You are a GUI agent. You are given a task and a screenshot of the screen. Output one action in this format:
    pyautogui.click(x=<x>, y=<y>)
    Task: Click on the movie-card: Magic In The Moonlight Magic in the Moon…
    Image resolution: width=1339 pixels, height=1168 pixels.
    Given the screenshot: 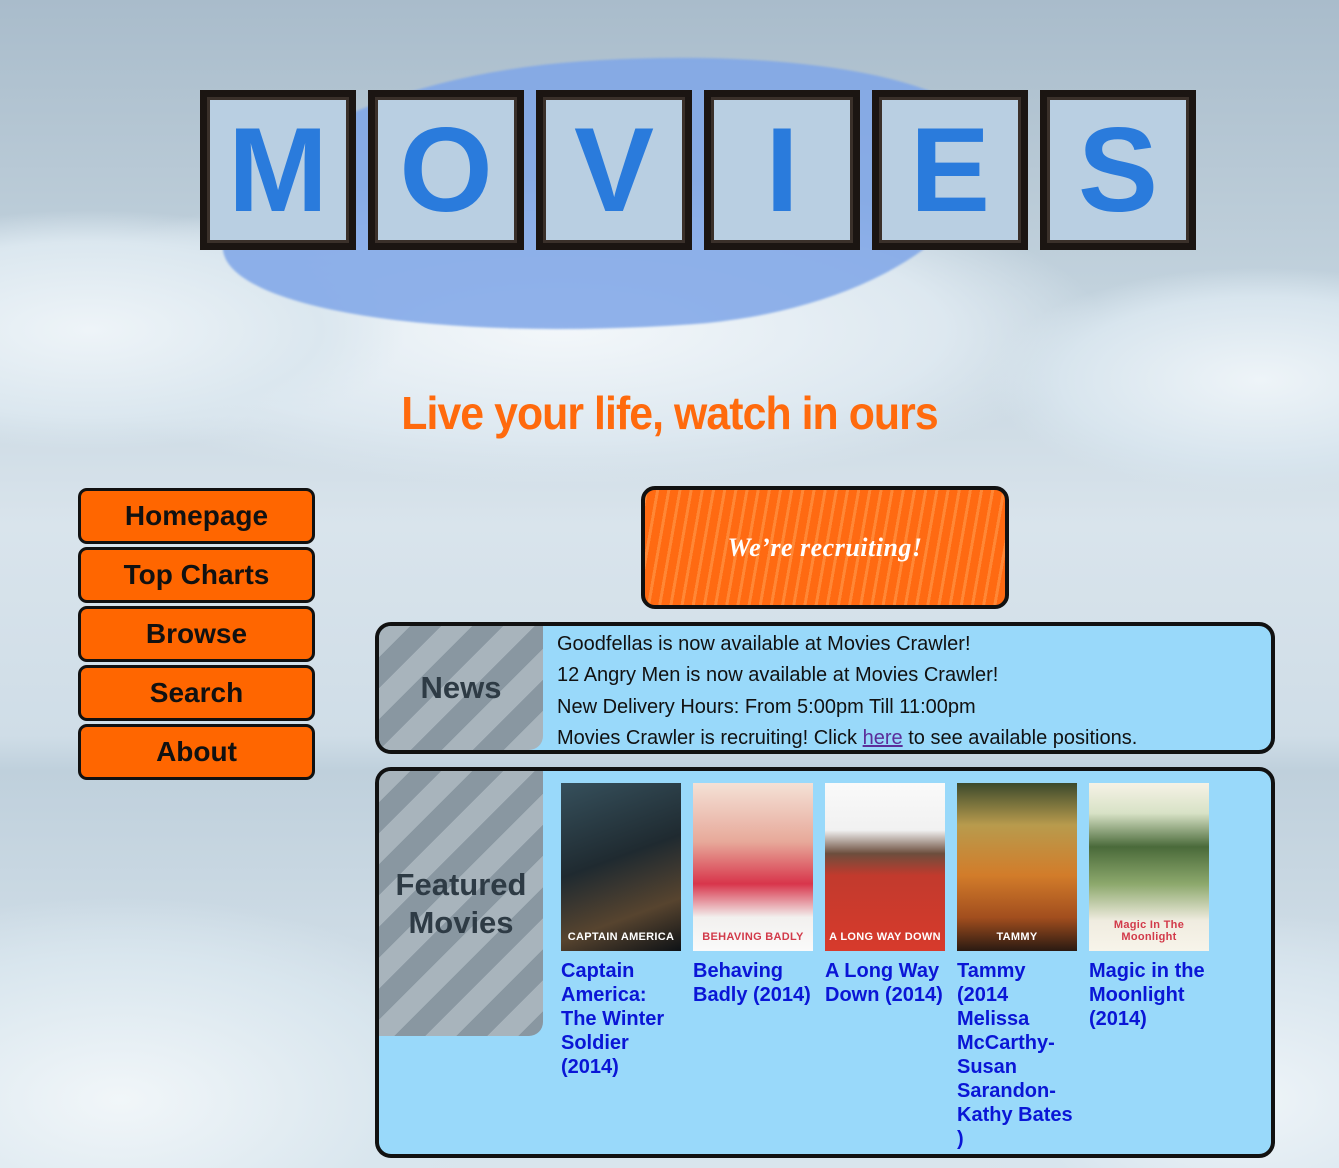 What is the action you would take?
    pyautogui.click(x=1149, y=967)
    